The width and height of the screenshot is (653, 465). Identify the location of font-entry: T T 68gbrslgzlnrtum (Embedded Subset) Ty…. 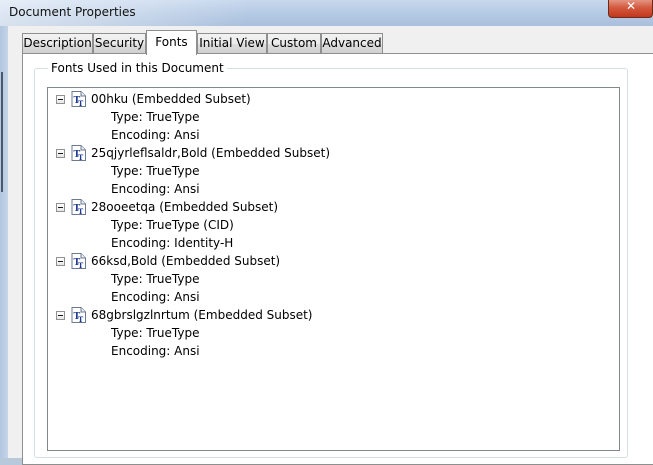
(328, 334).